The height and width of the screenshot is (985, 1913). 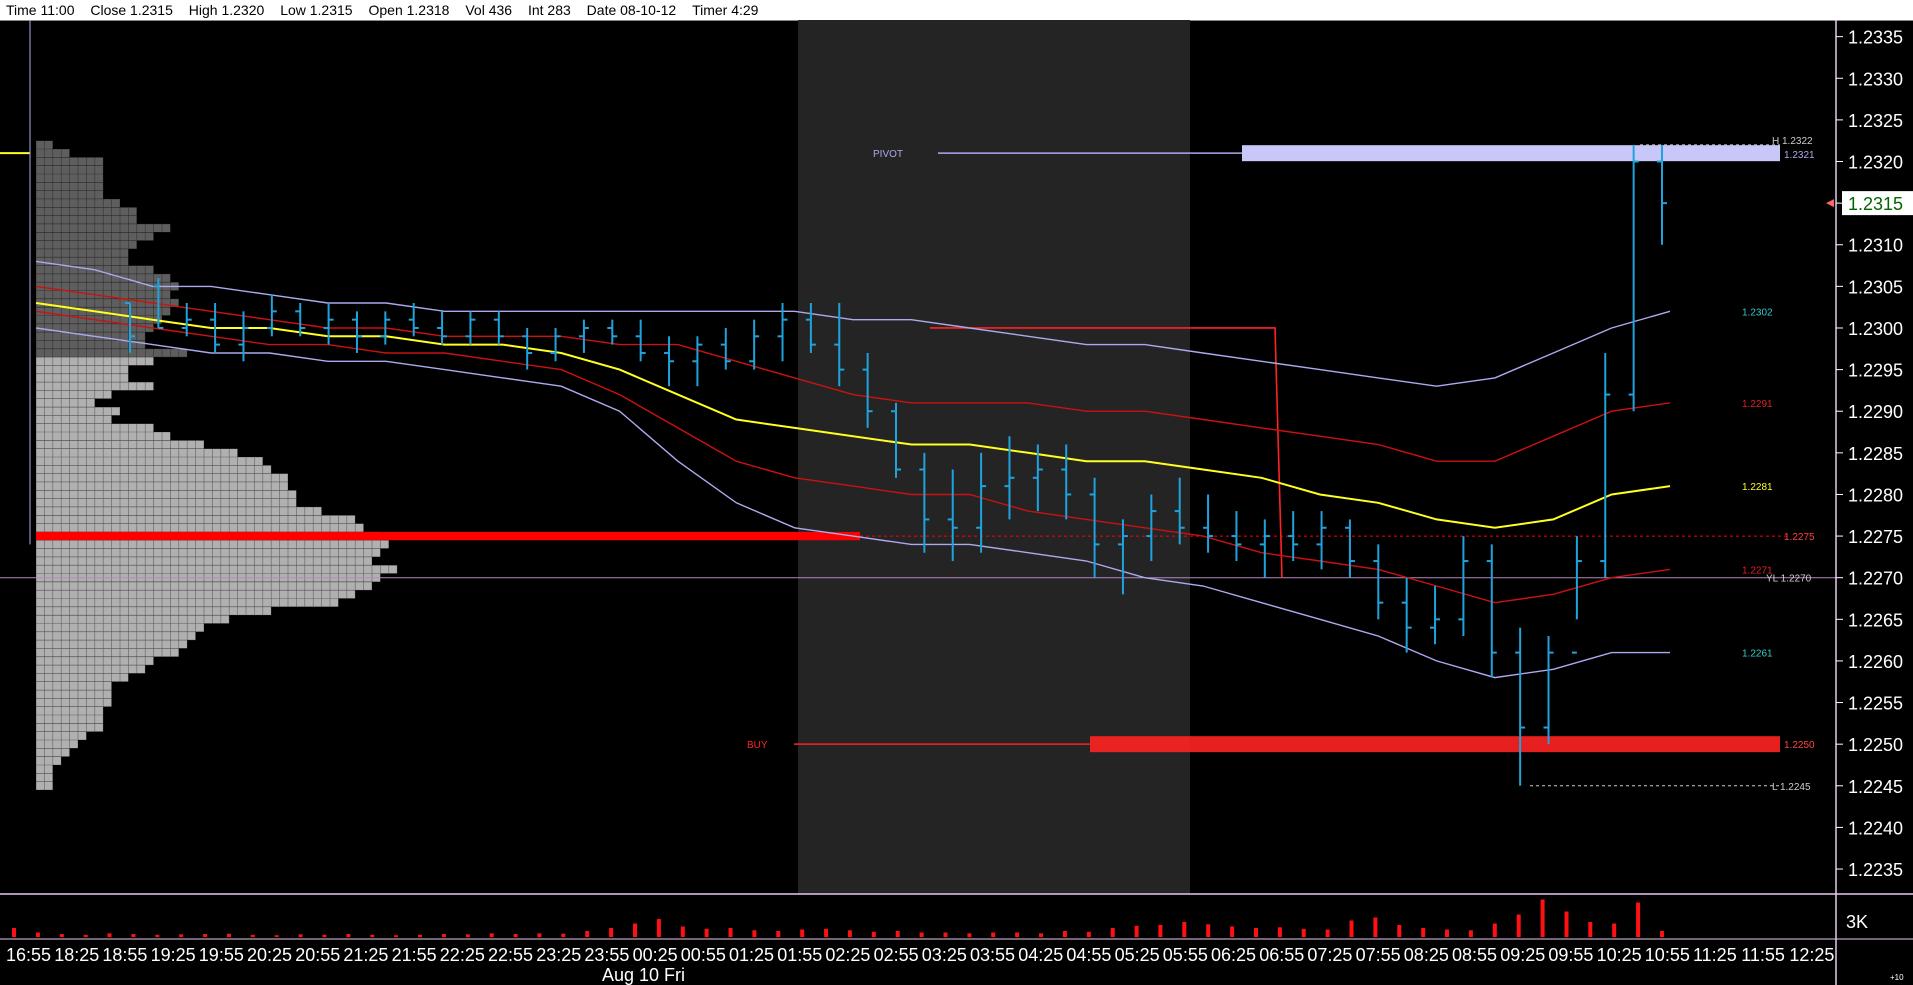 What do you see at coordinates (1875, 204) in the screenshot?
I see `current-price-label: 1.2315` at bounding box center [1875, 204].